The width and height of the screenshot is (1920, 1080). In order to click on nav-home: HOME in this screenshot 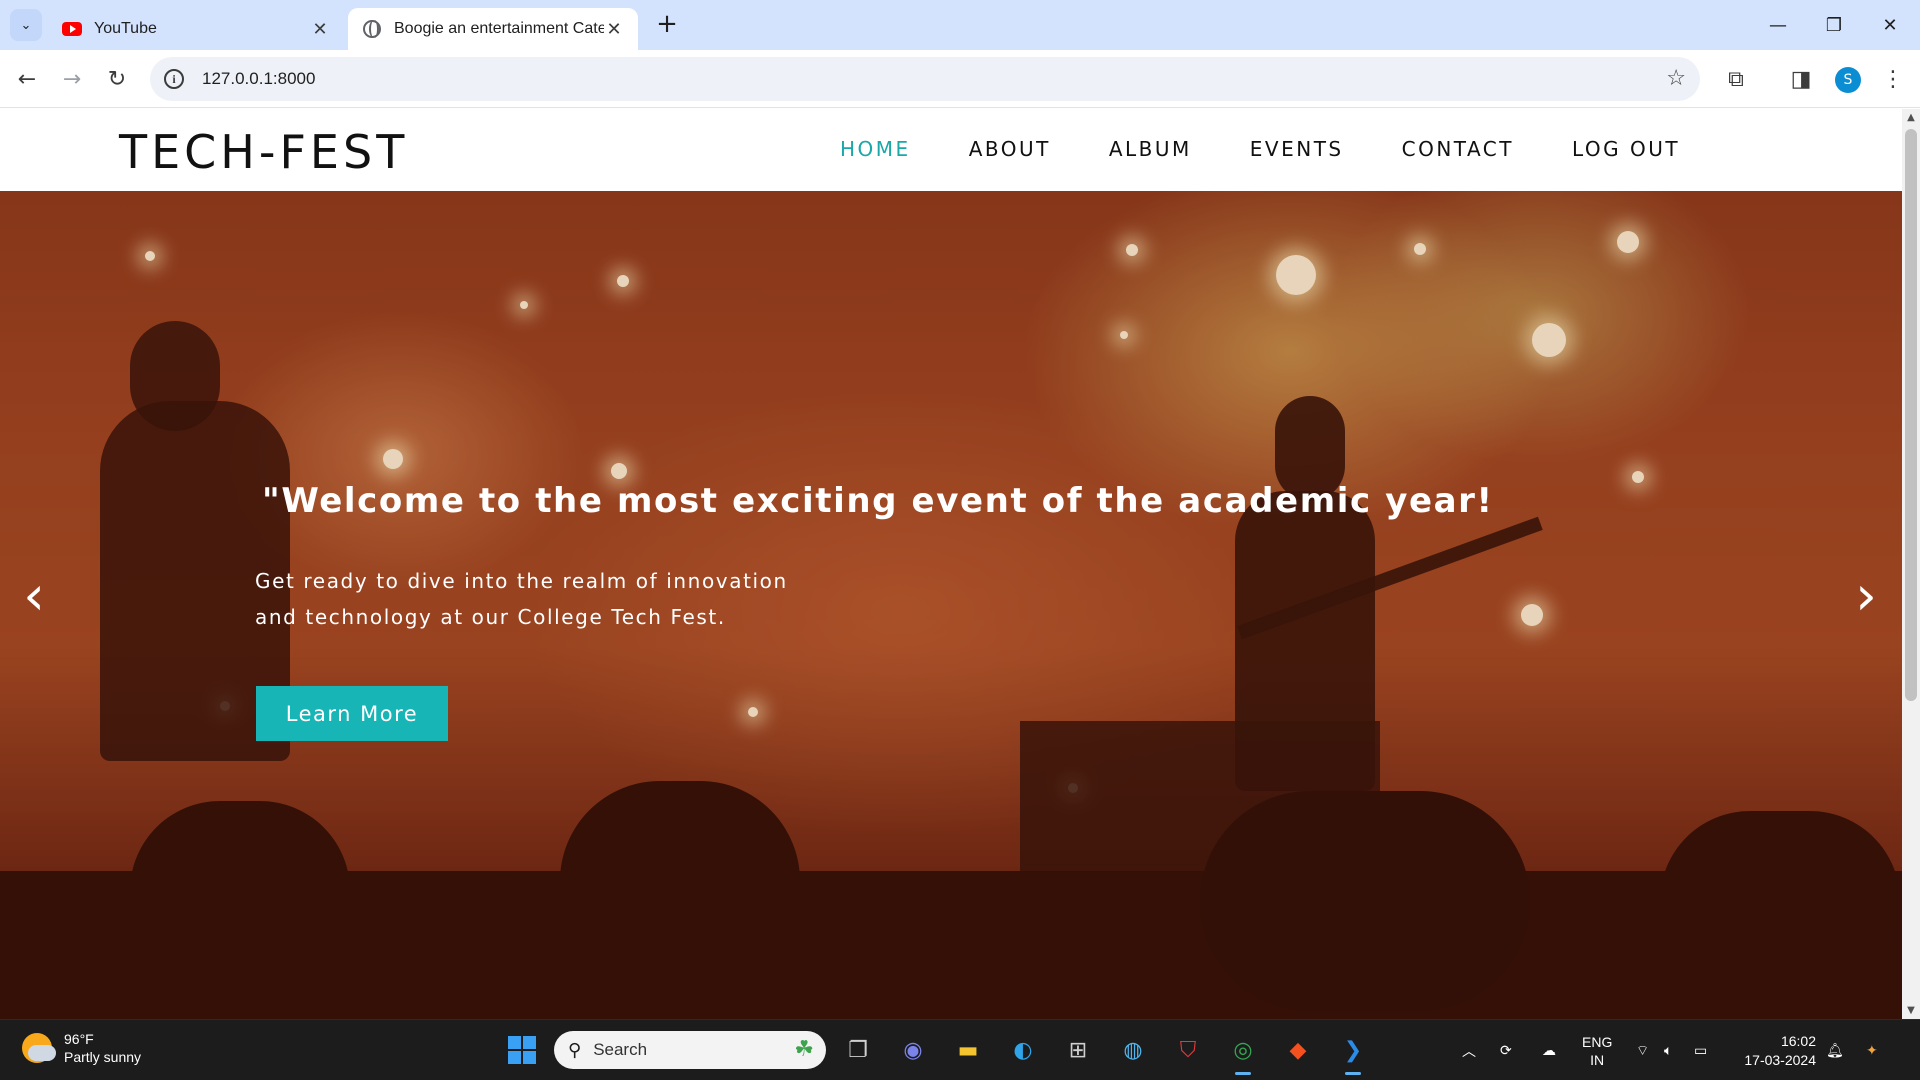, I will do `click(875, 149)`.